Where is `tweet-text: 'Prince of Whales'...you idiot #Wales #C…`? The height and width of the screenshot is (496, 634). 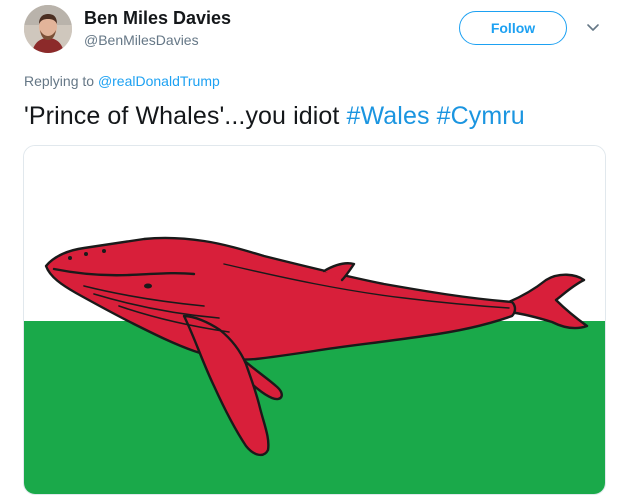
tweet-text: 'Prince of Whales'...you idiot #Wales #C… is located at coordinates (274, 116).